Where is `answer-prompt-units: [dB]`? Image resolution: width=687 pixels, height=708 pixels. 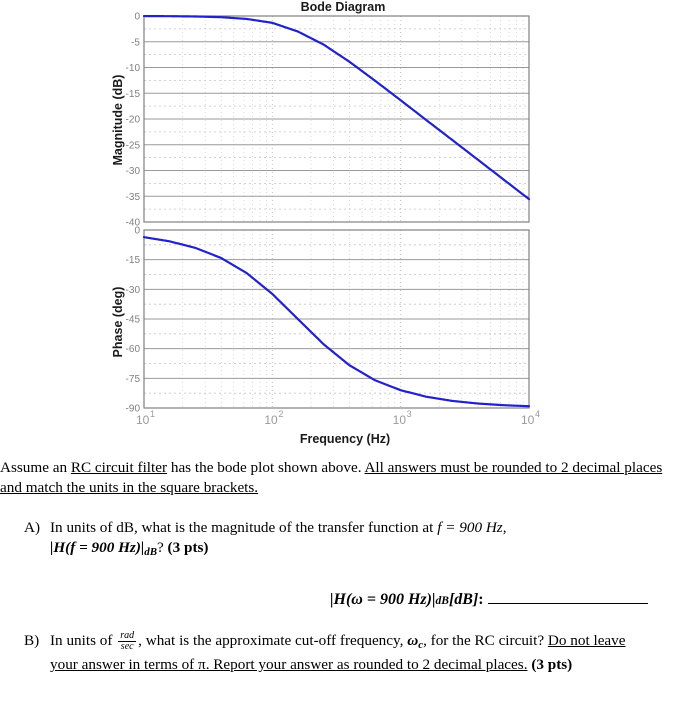 answer-prompt-units: [dB] is located at coordinates (463, 600).